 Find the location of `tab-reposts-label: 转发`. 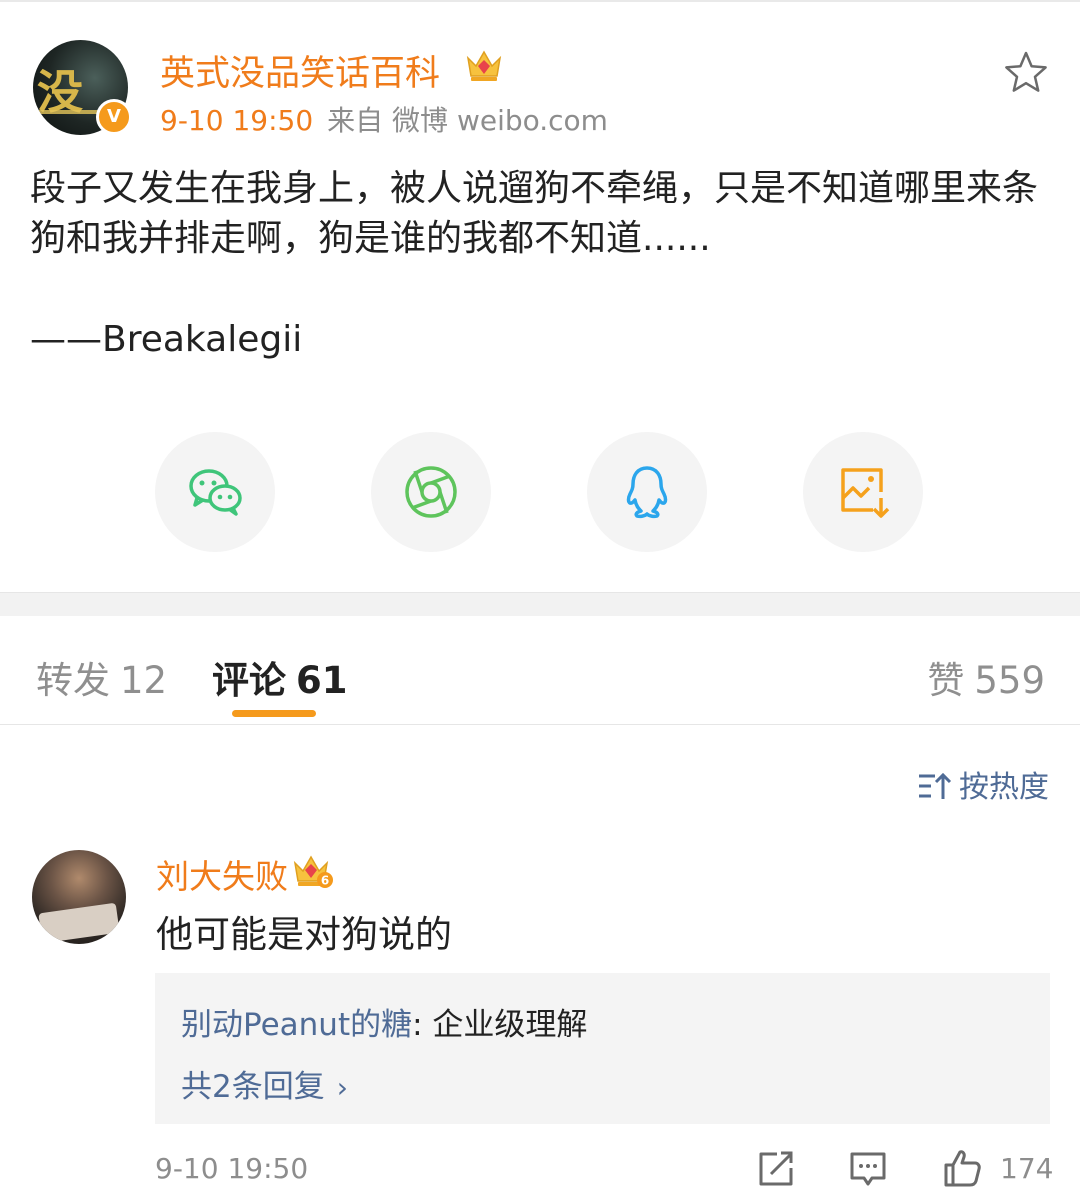

tab-reposts-label: 转发 is located at coordinates (73, 680).